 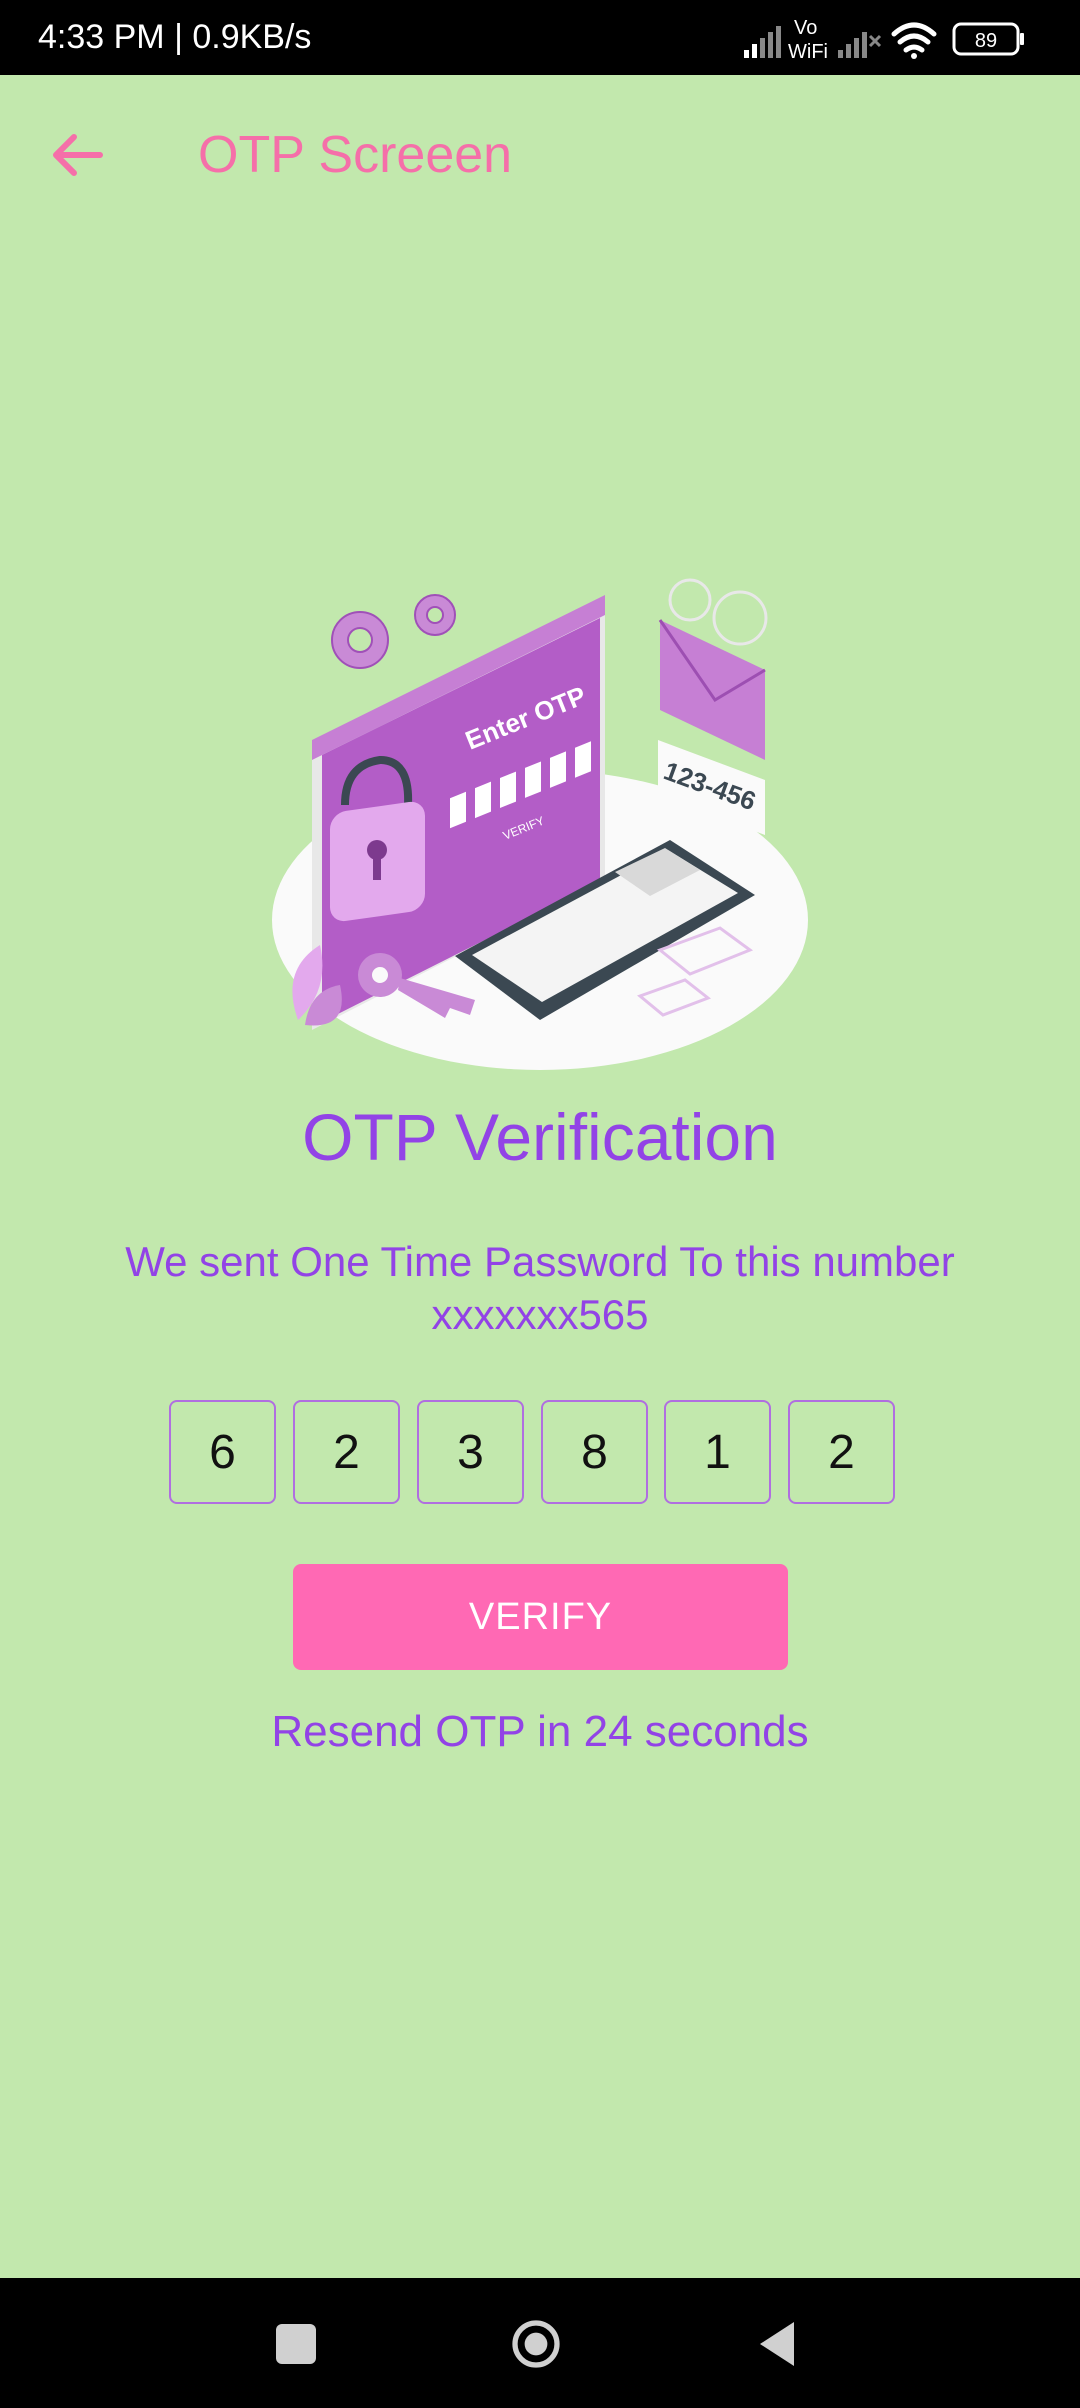 I want to click on app-bar: OTP Screeen, so click(x=540, y=155).